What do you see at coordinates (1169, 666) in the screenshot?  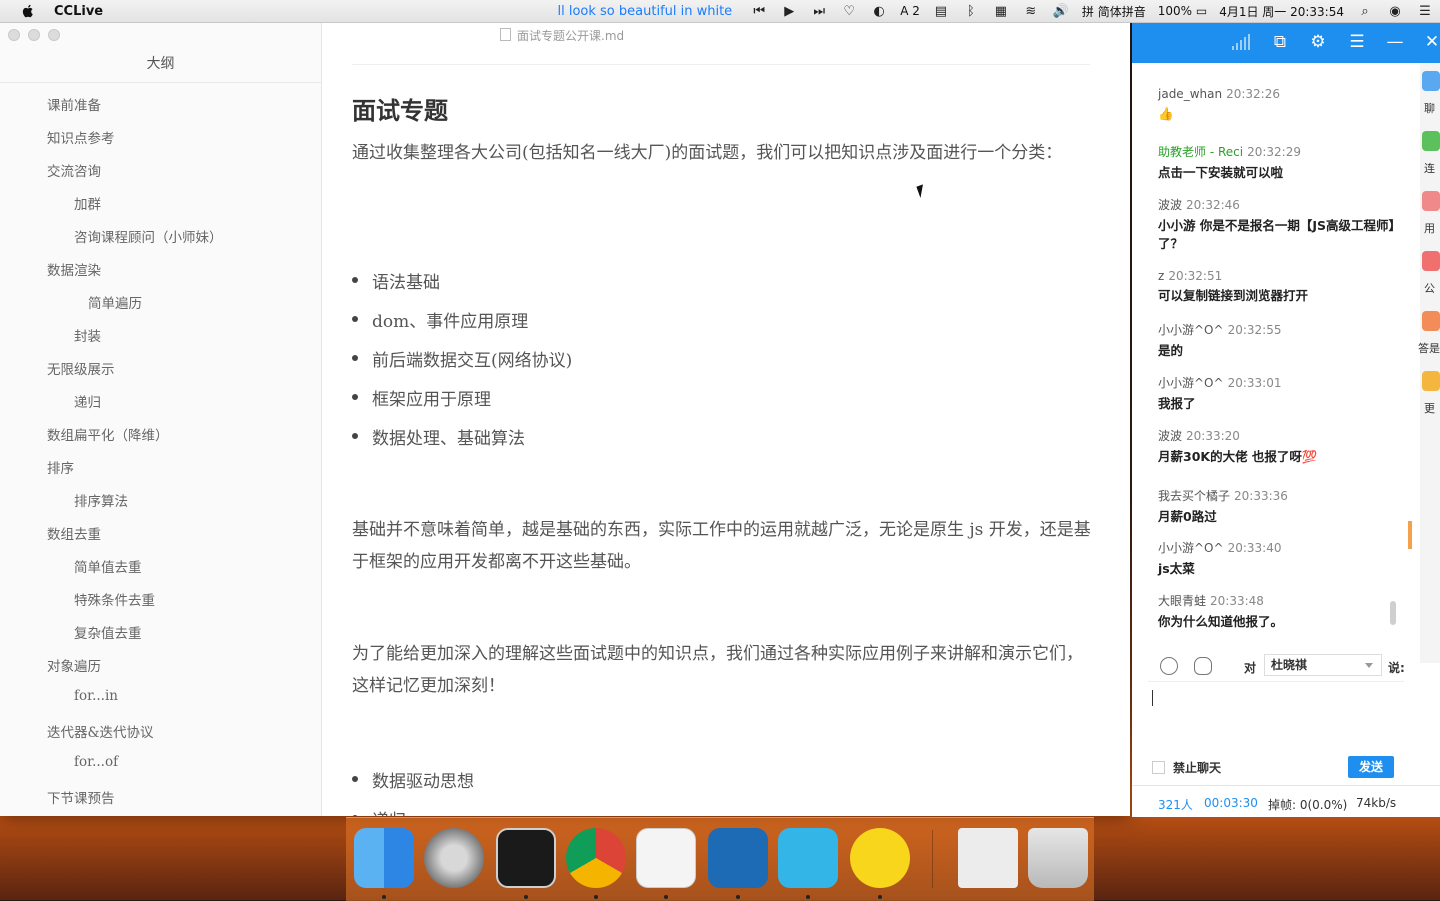 I see `emoji-icon` at bounding box center [1169, 666].